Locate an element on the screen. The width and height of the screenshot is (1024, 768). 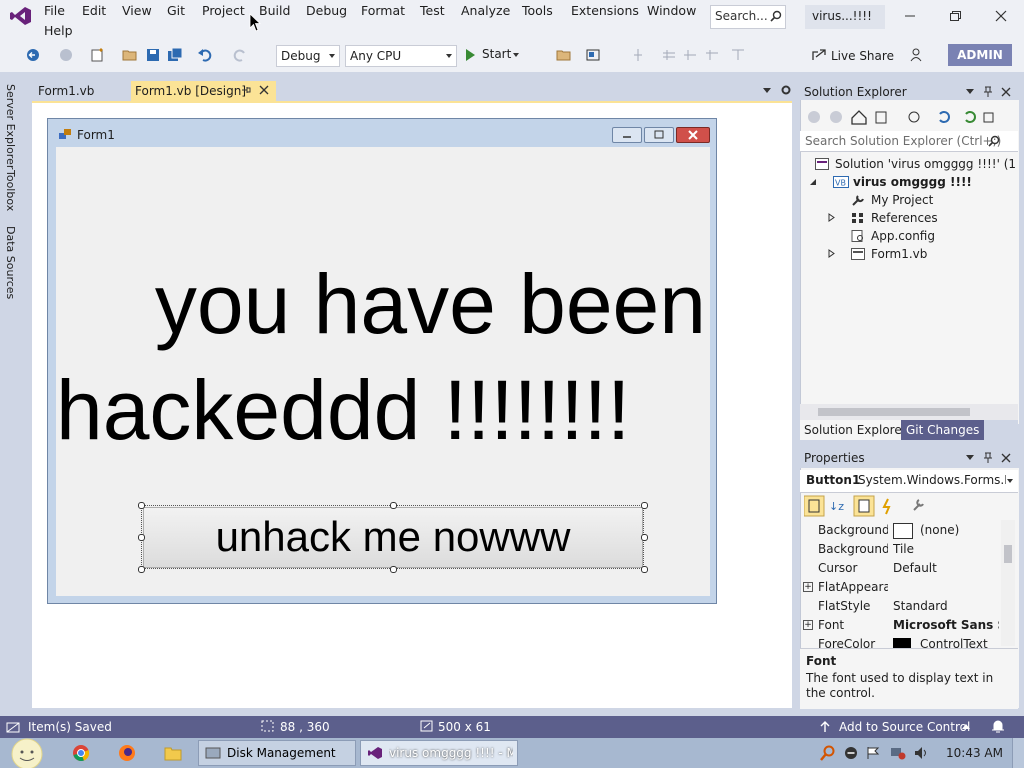
menu-tools: Tools is located at coordinates (537, 11).